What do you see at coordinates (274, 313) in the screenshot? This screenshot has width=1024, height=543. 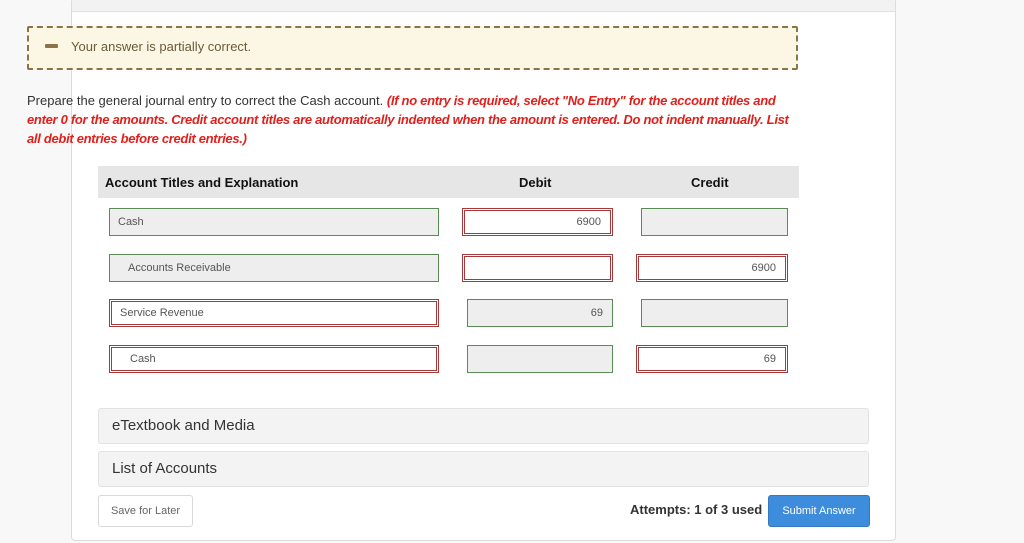 I see `account-field-3: Service Revenue` at bounding box center [274, 313].